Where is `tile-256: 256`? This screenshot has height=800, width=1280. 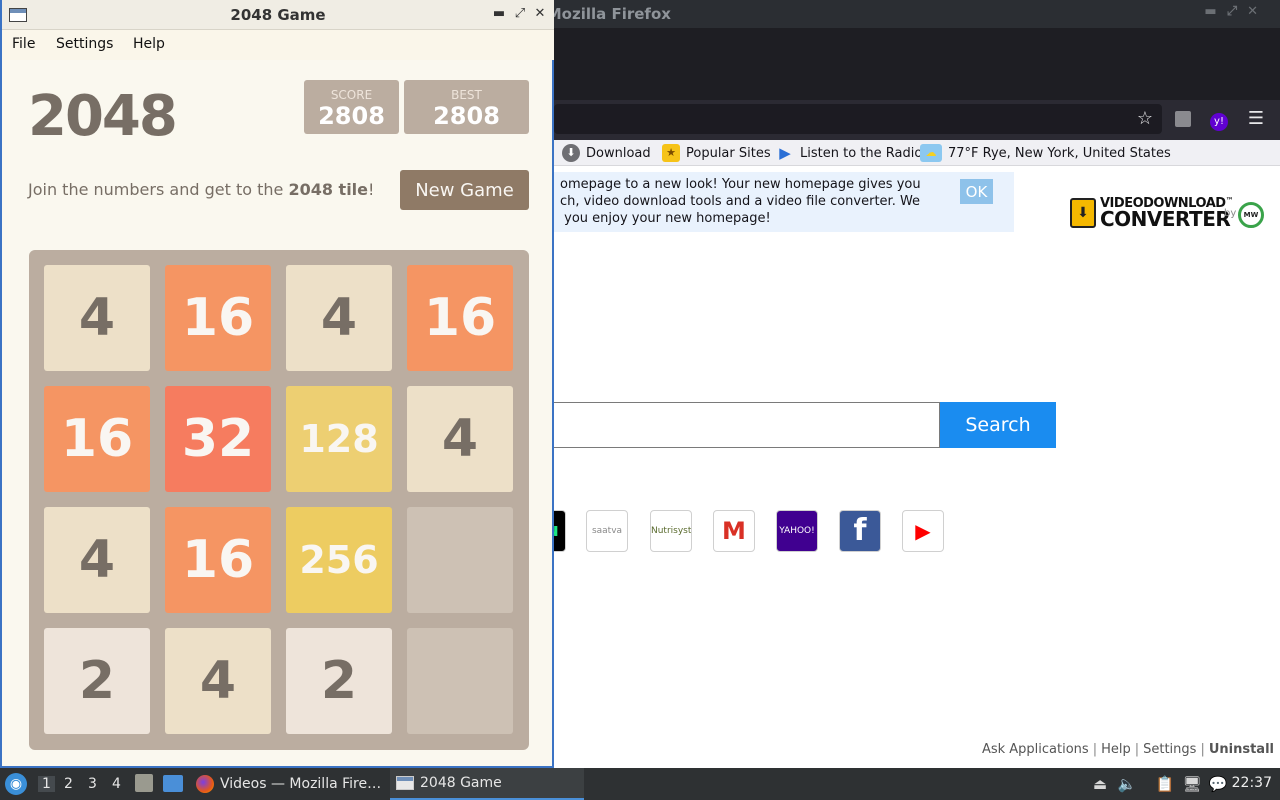
tile-256: 256 is located at coordinates (339, 560).